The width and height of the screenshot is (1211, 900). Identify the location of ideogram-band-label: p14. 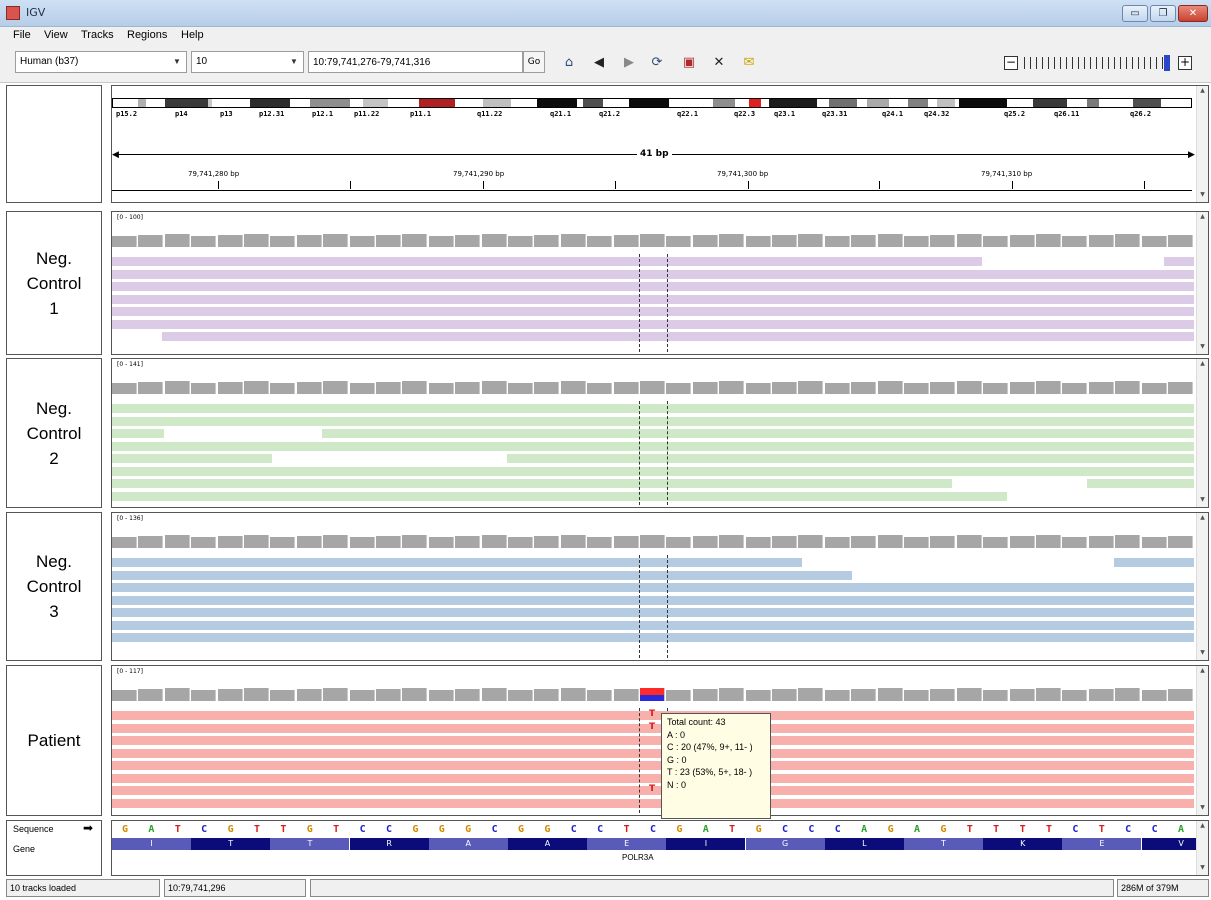
(181, 114).